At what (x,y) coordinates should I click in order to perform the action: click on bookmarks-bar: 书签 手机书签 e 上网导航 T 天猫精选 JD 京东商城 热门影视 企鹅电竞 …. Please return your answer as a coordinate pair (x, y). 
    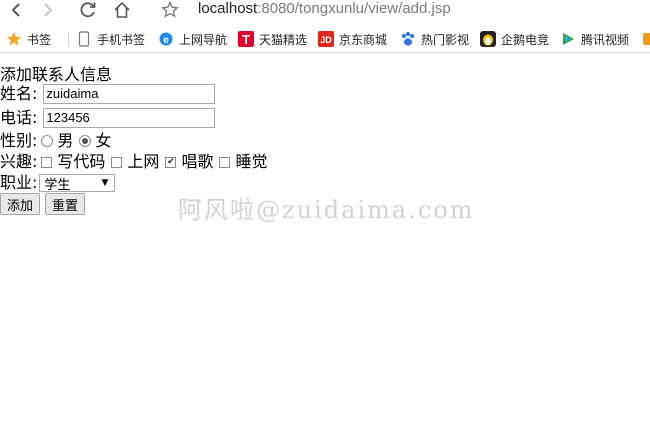
    Looking at the image, I should click on (325, 39).